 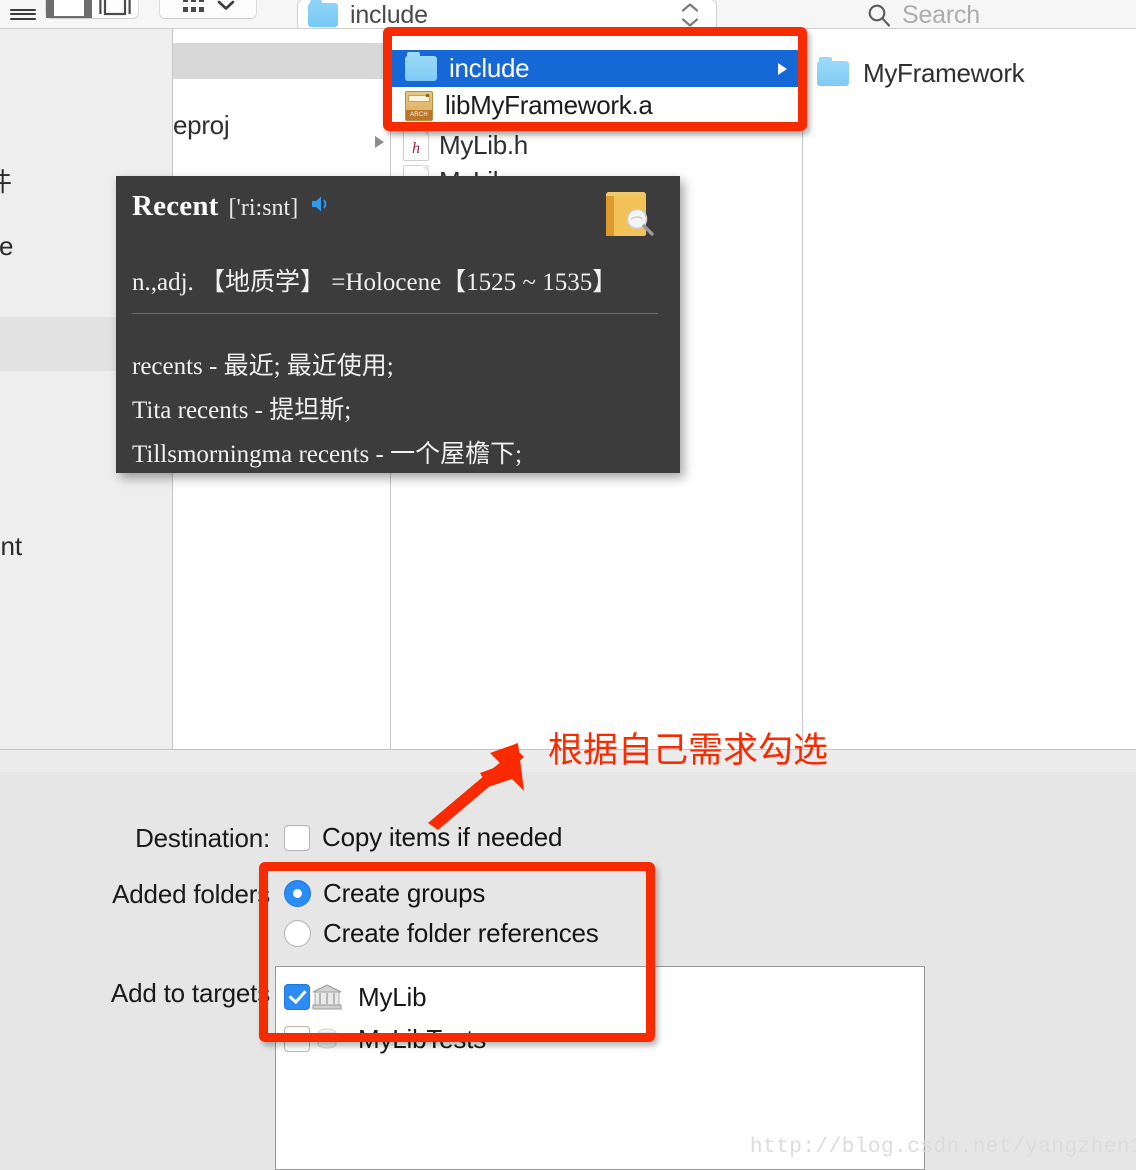 I want to click on target-row-mylib: MyLib, so click(x=355, y=997).